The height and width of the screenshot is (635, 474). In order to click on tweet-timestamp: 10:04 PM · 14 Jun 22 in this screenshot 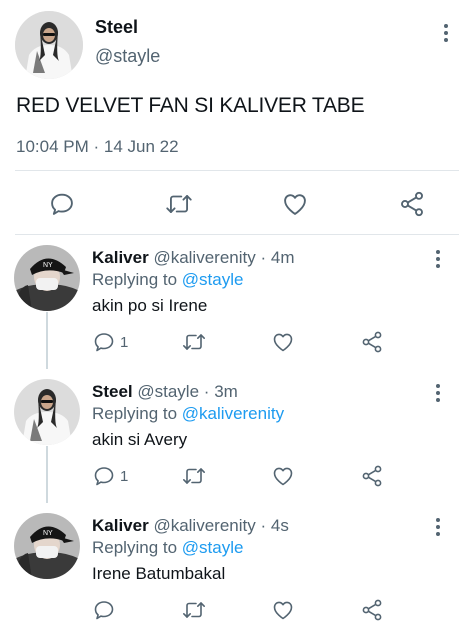, I will do `click(97, 147)`.